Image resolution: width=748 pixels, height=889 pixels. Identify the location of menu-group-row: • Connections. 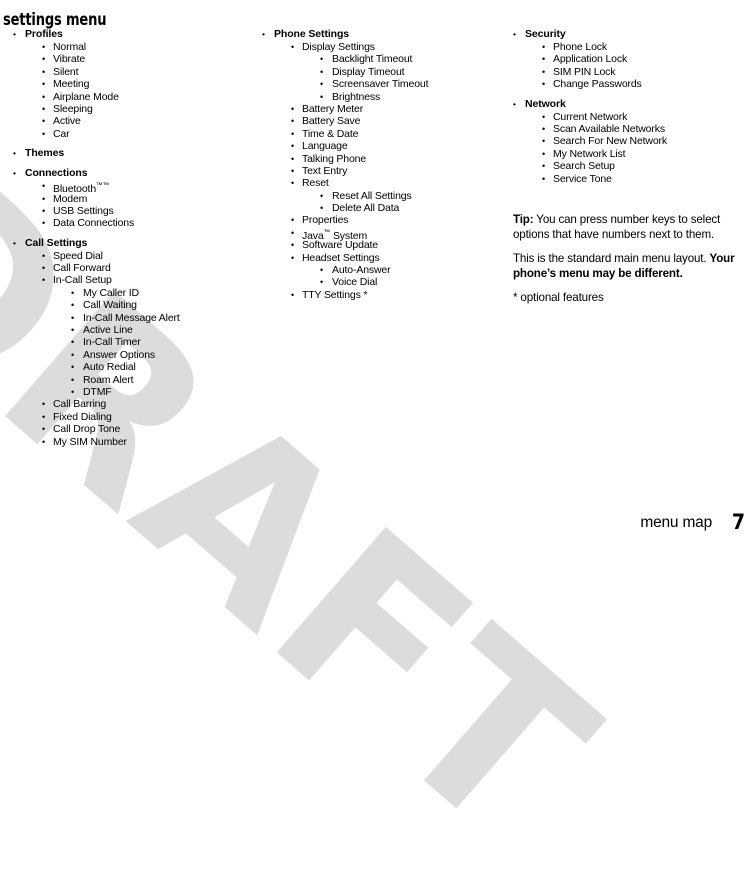
(134, 173).